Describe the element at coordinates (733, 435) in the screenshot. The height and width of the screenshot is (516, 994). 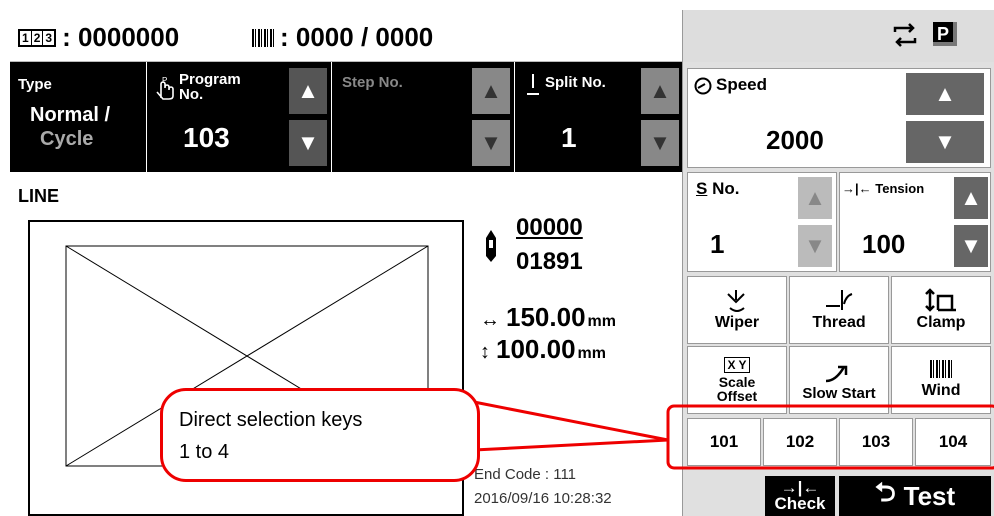
I see `annotation-overlay` at that location.